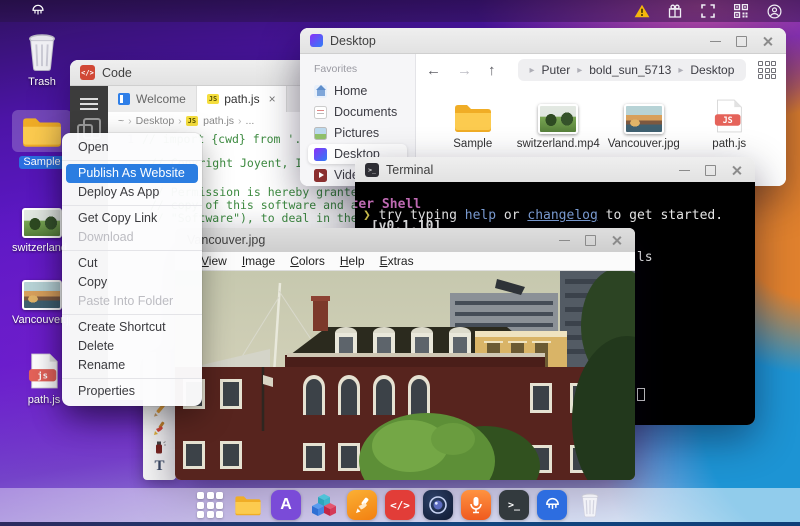  What do you see at coordinates (438, 505) in the screenshot?
I see `taskbar-camera` at bounding box center [438, 505].